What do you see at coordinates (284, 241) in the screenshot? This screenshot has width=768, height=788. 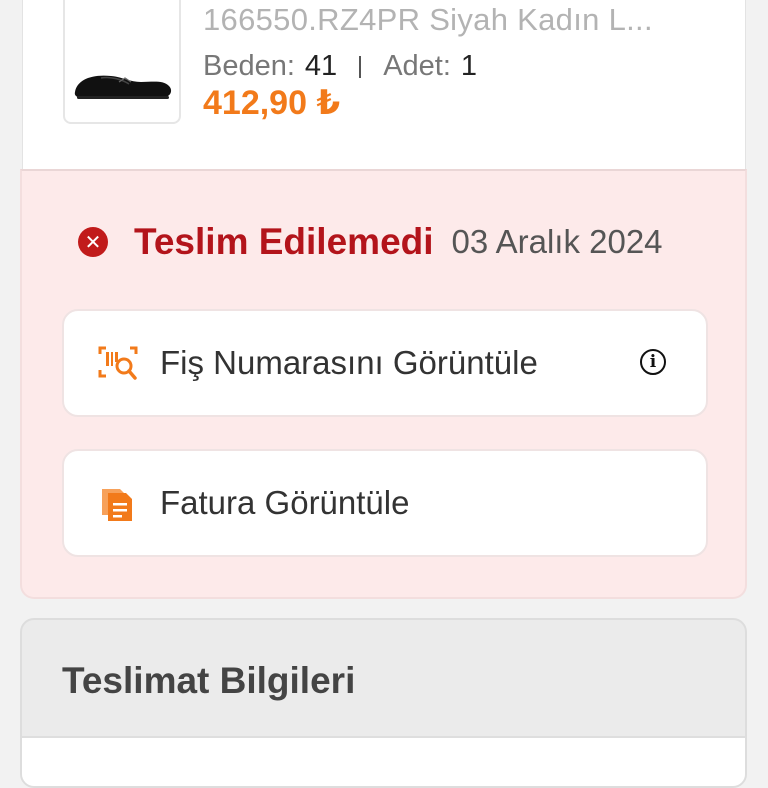 I see `status-text: Teslim Edilemedi` at bounding box center [284, 241].